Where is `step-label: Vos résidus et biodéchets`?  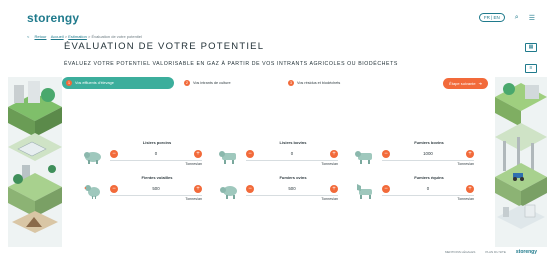
step-label: Vos résidus et biodéchets is located at coordinates (319, 83).